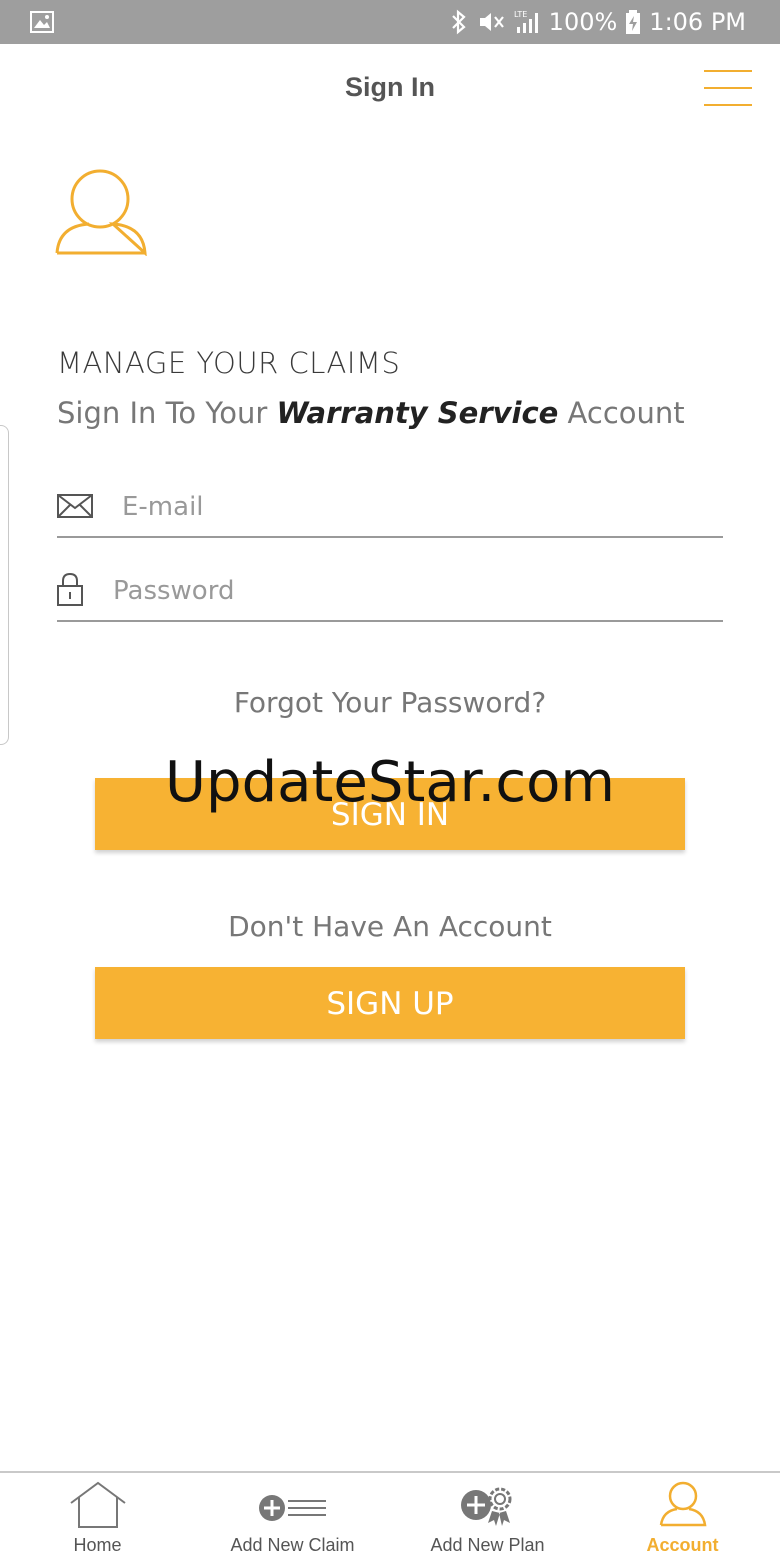 The width and height of the screenshot is (780, 1562). Describe the element at coordinates (402, 507) in the screenshot. I see `email-input` at that location.